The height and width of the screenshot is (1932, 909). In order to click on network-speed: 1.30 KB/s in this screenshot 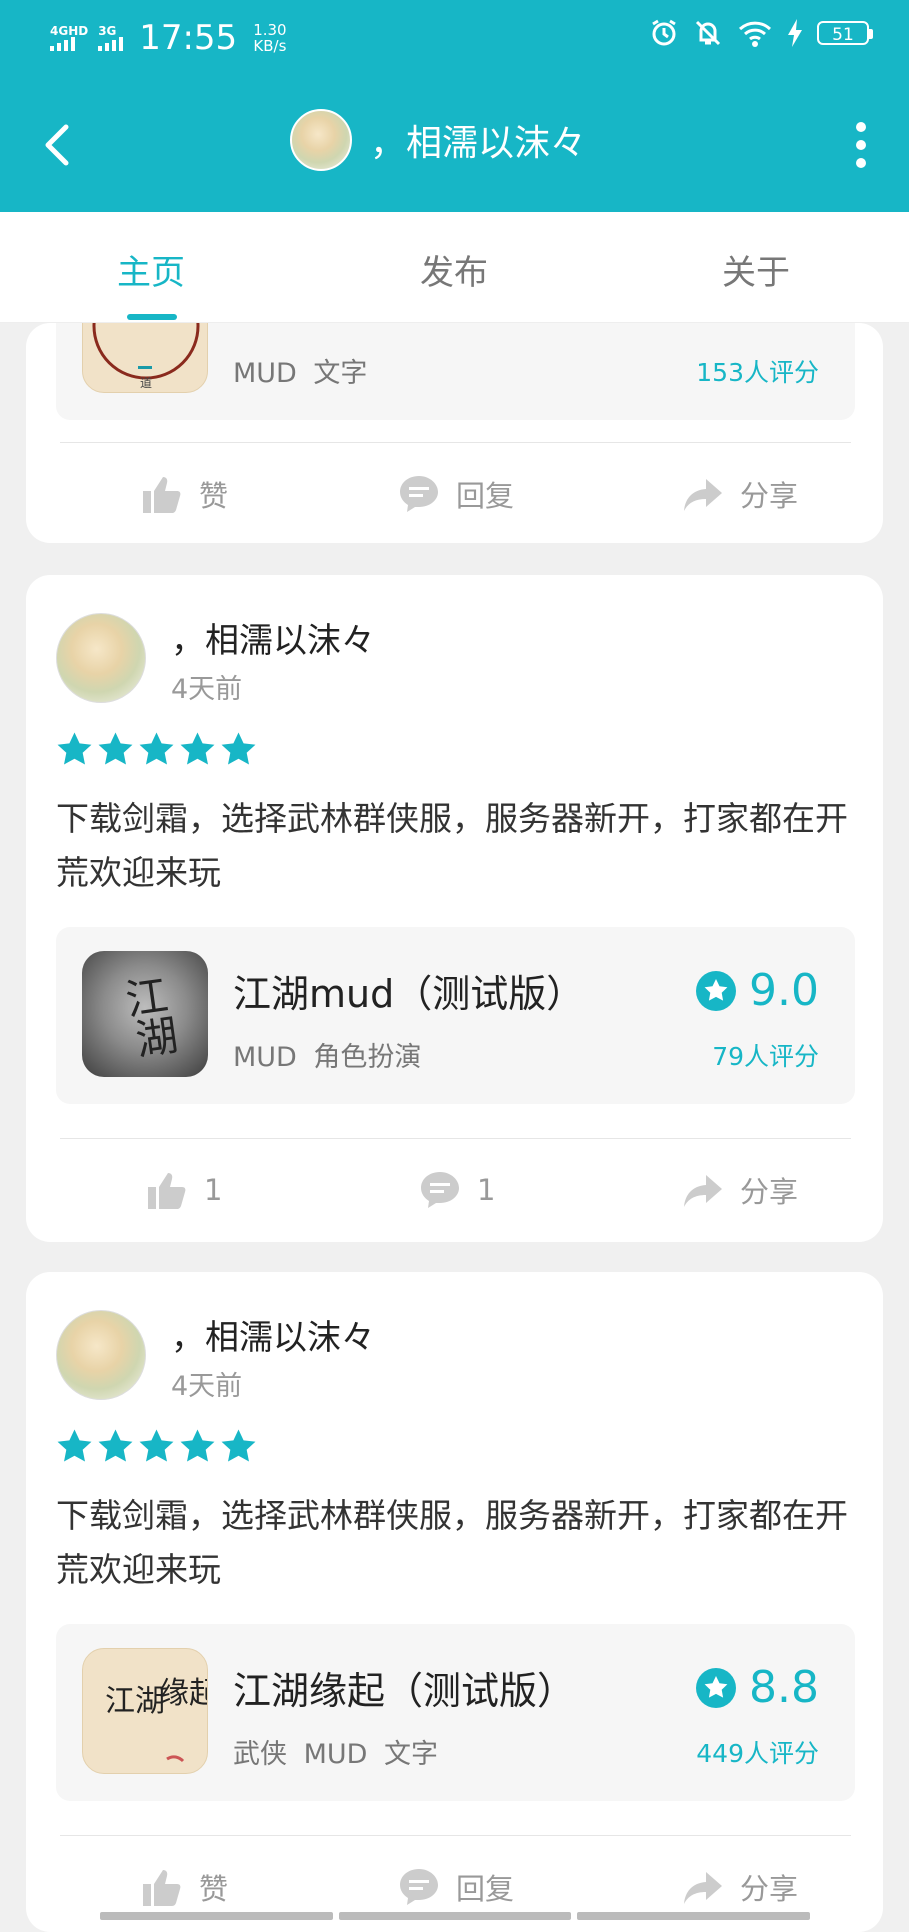, I will do `click(269, 38)`.